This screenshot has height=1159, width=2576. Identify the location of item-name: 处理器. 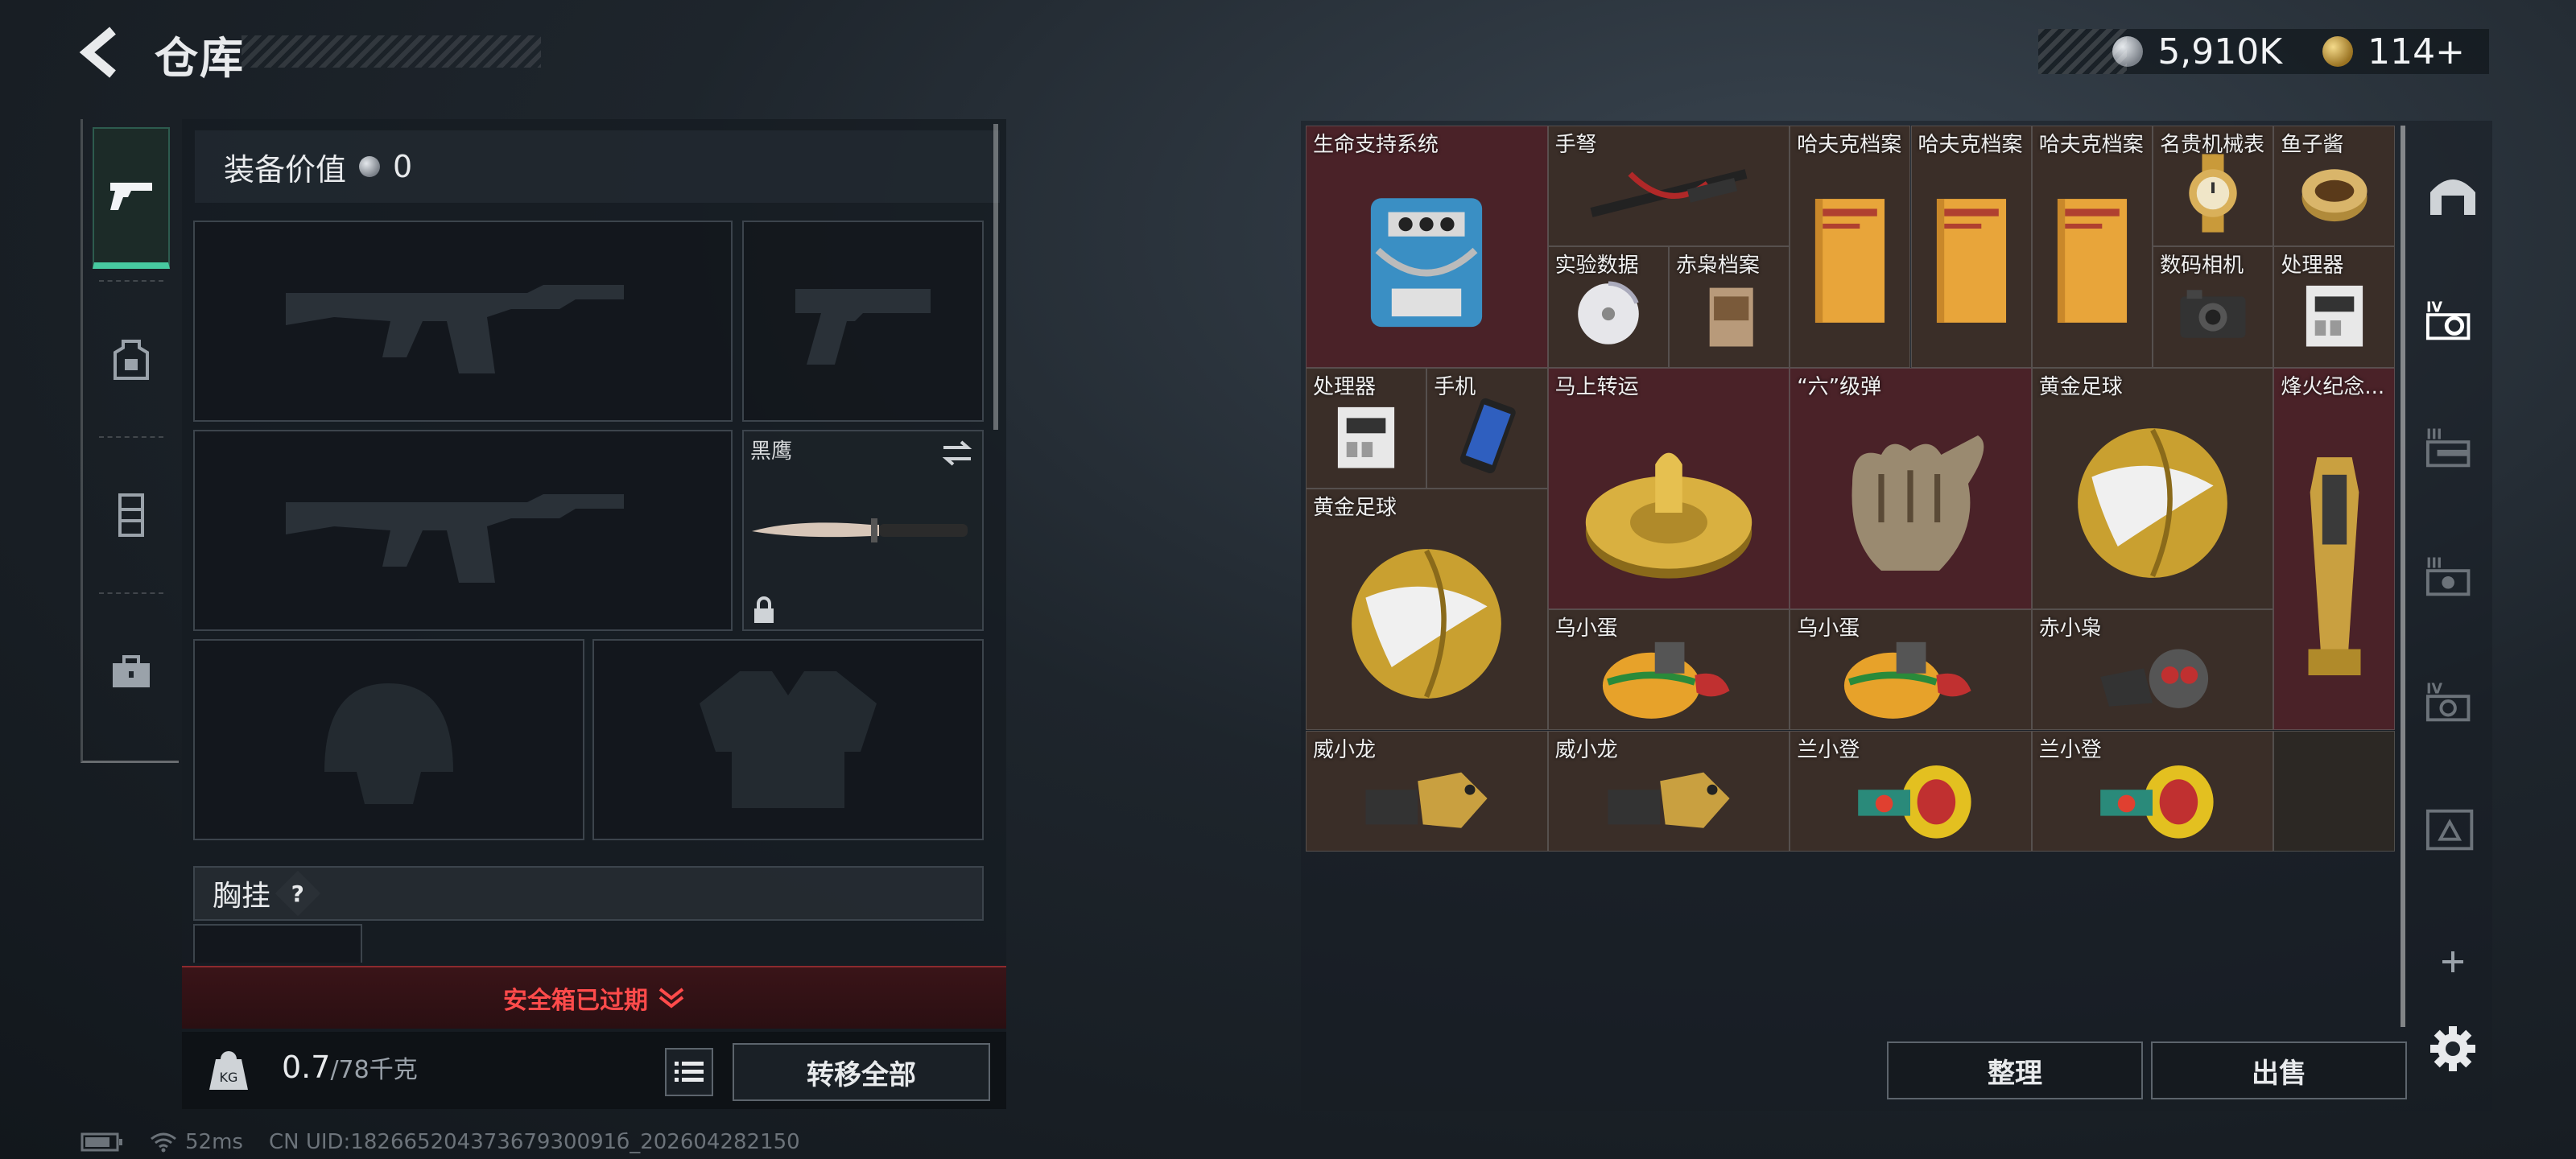
(2312, 266).